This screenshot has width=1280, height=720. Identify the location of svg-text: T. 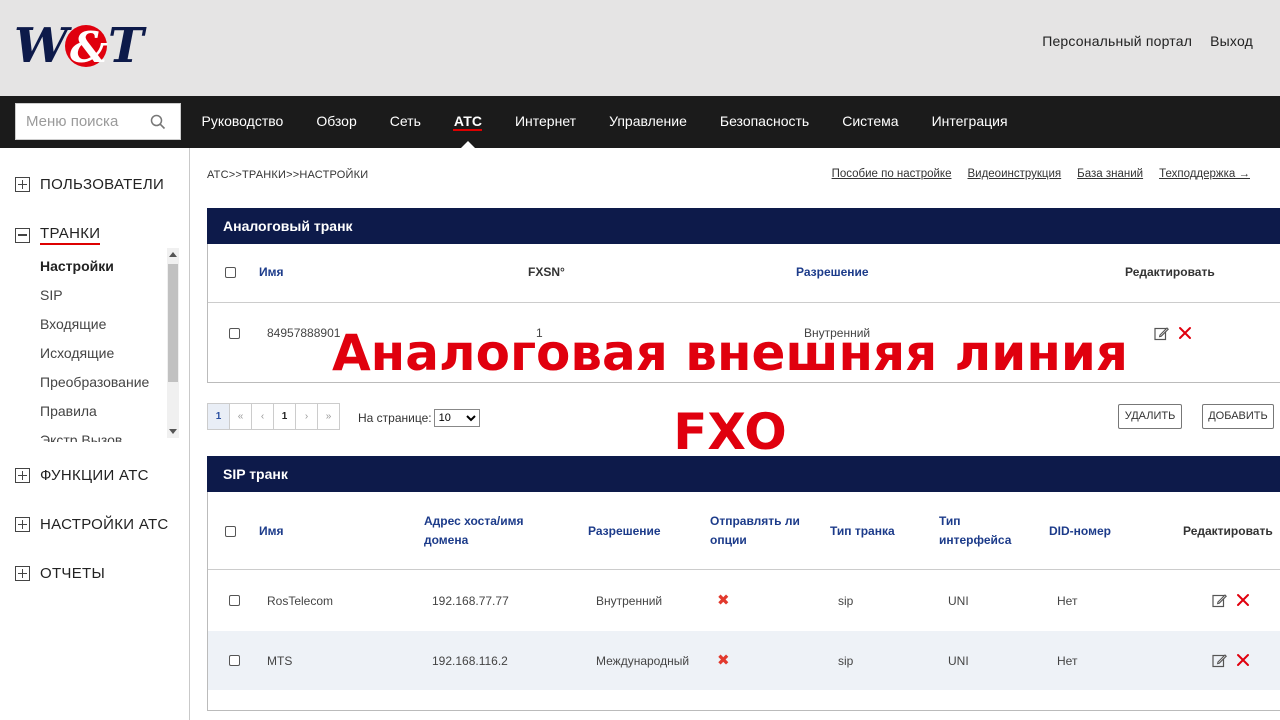
(127, 46).